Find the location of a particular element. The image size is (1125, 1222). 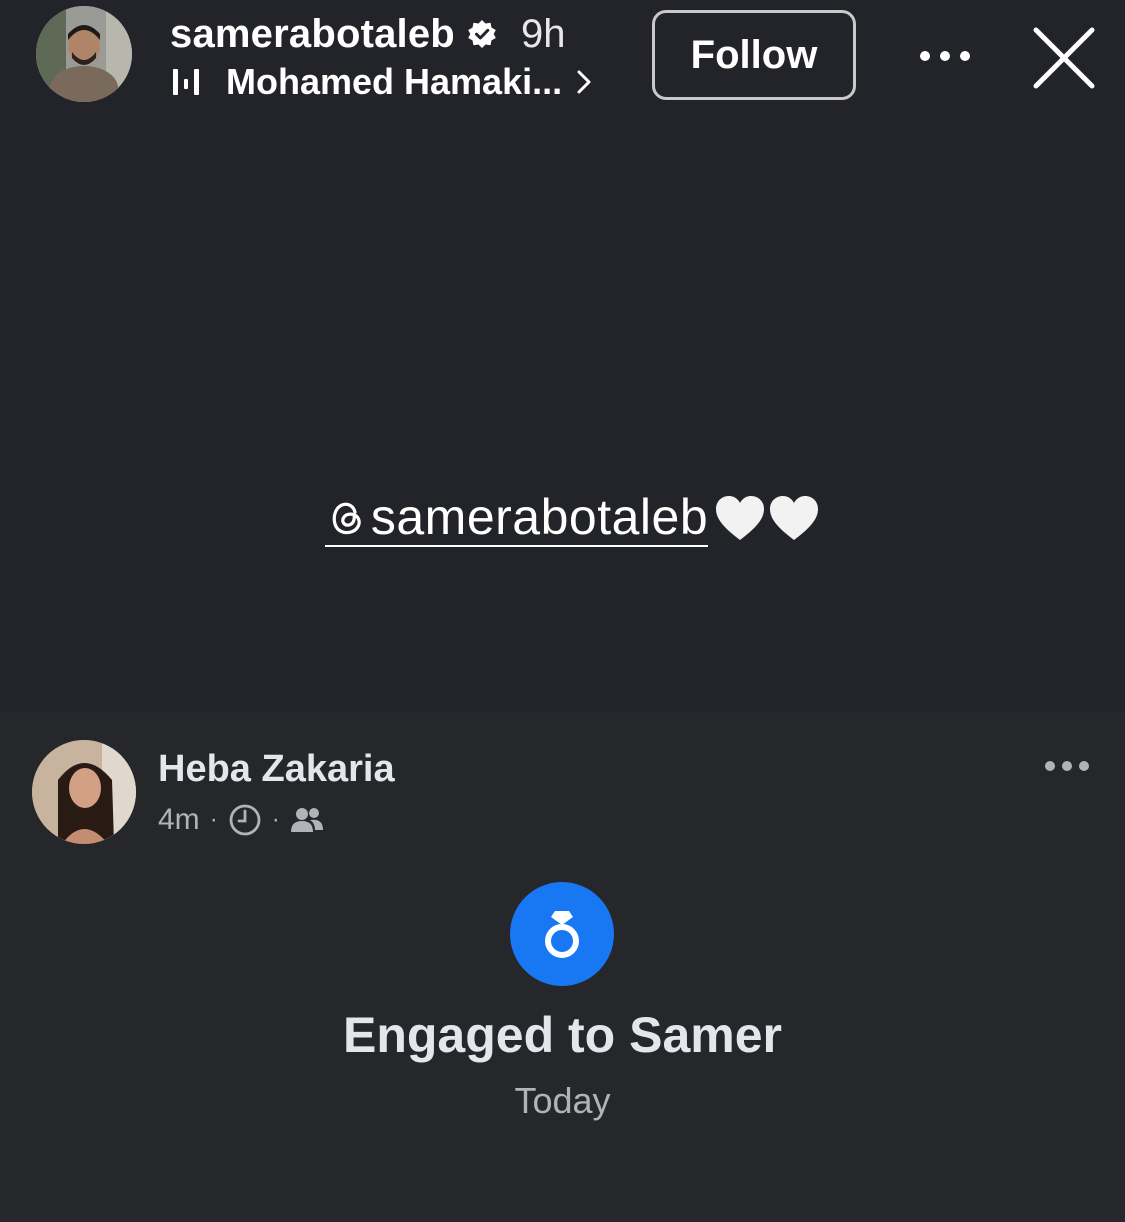

post-author-name: Heba Zakaria is located at coordinates (276, 769).